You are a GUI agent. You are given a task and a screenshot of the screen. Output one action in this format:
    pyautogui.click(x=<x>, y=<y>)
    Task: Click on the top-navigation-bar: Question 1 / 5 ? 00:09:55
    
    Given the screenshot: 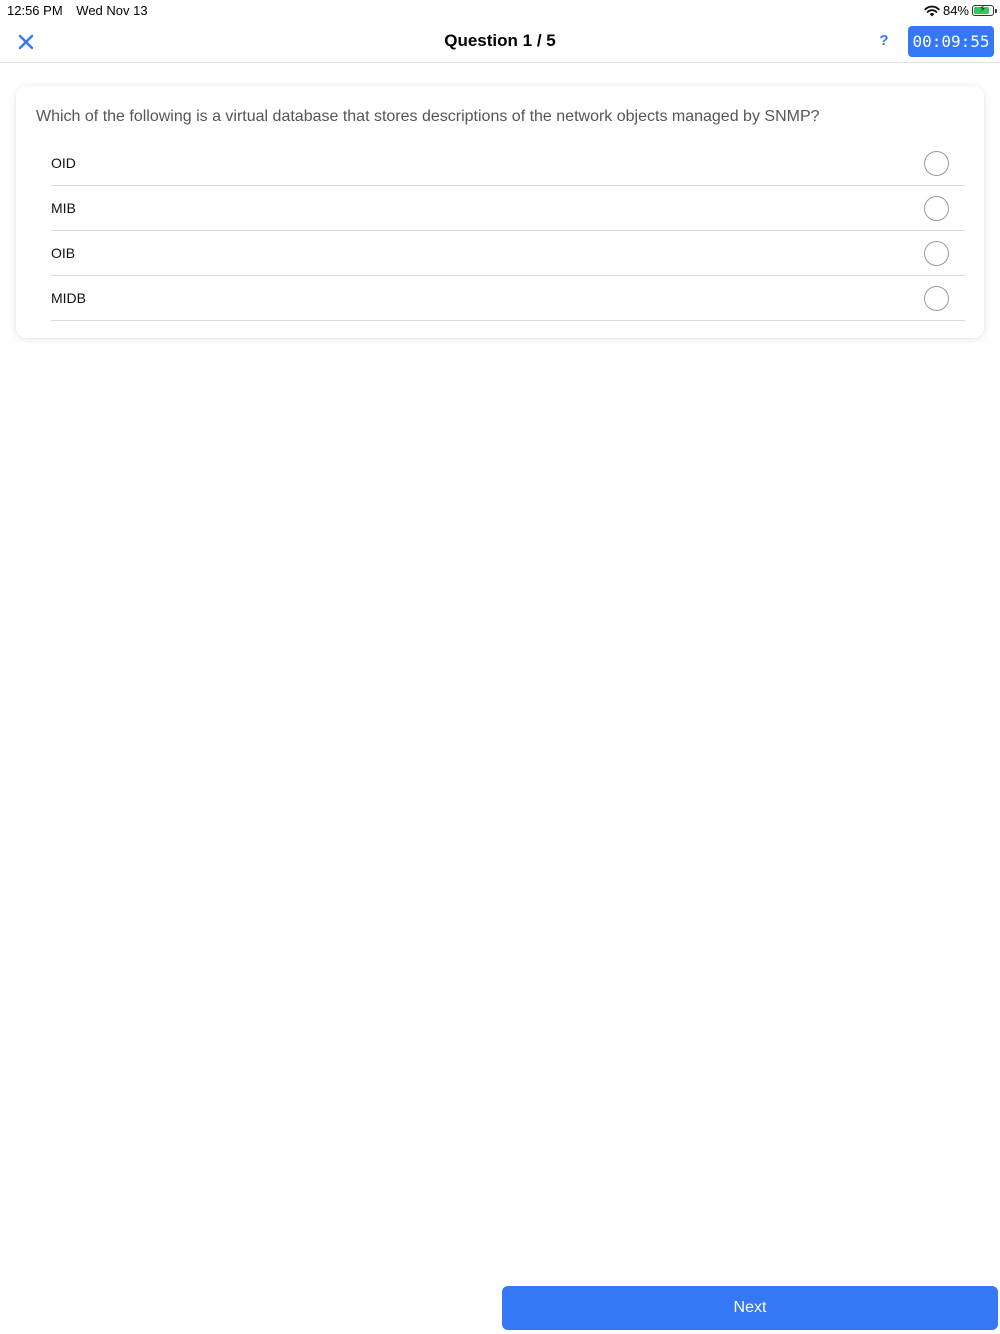 What is the action you would take?
    pyautogui.click(x=500, y=41)
    